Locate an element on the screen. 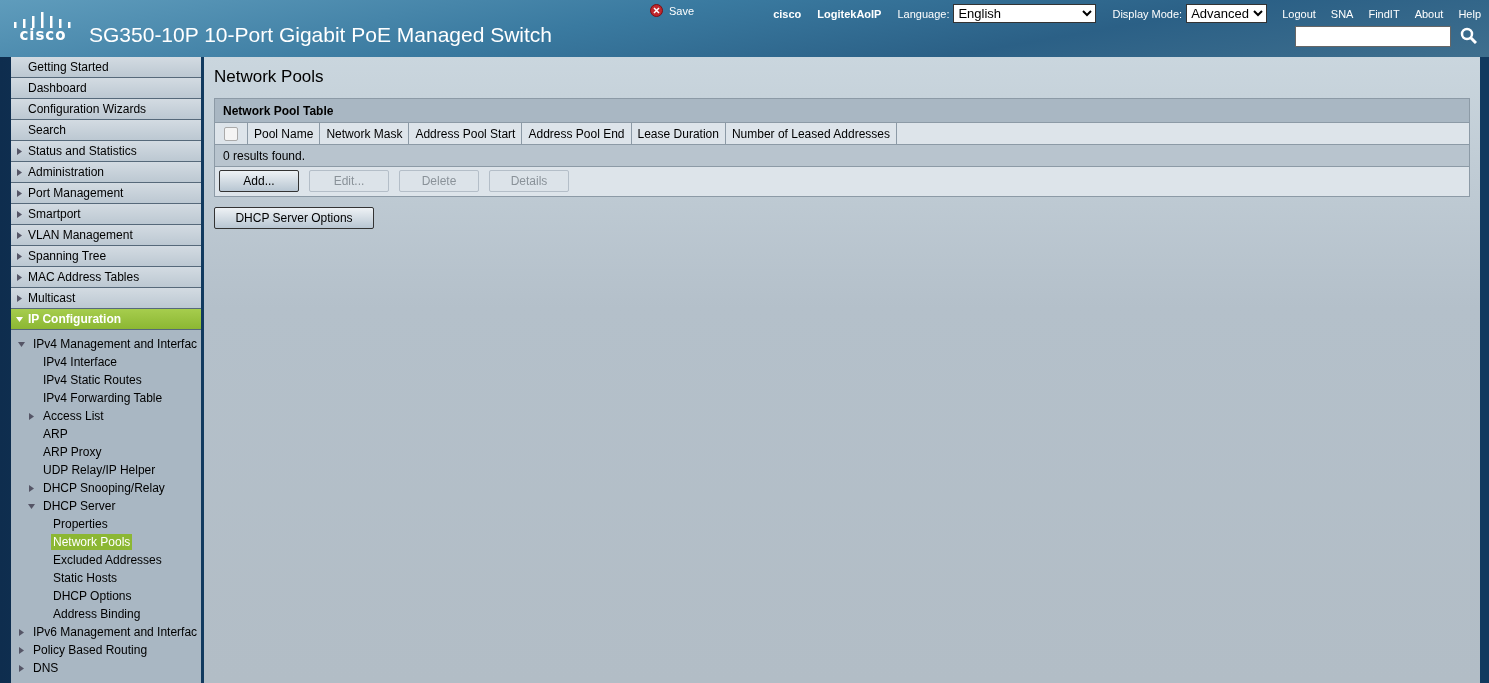  nav-item: Multicast is located at coordinates (106, 298).